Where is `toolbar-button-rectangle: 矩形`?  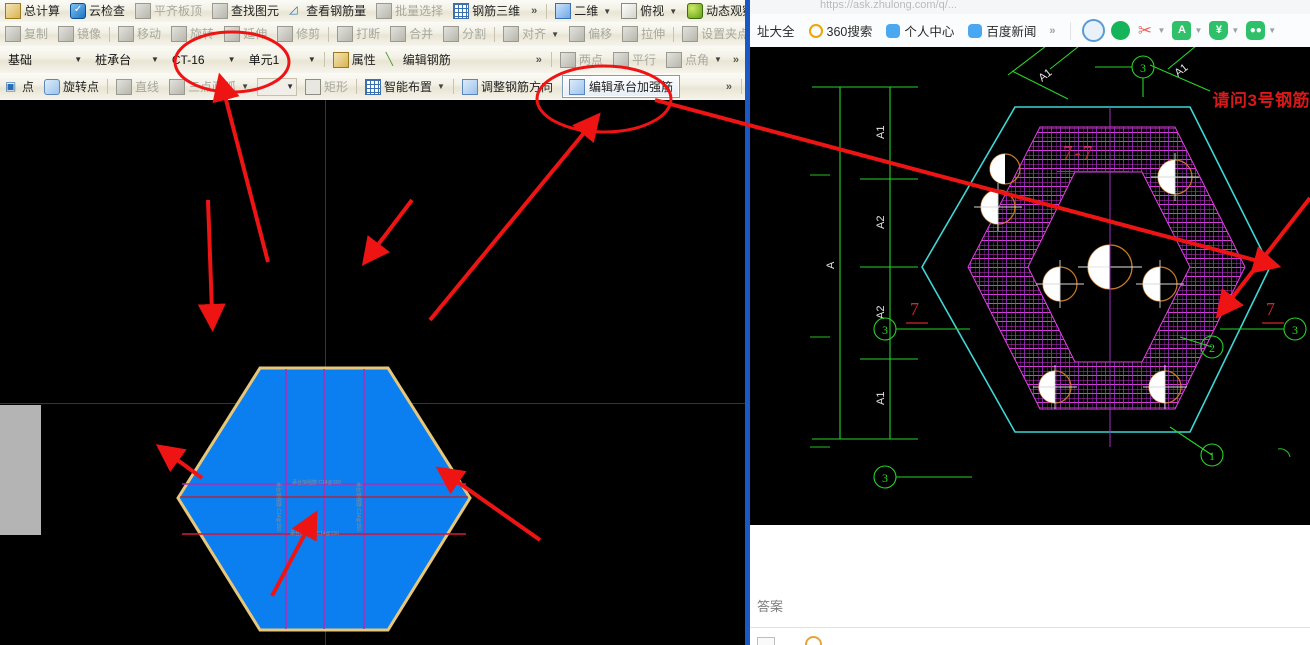
toolbar-button-rectangle: 矩形 is located at coordinates (326, 86).